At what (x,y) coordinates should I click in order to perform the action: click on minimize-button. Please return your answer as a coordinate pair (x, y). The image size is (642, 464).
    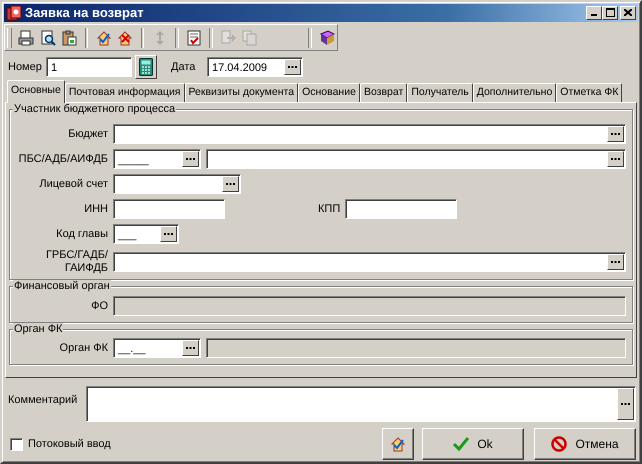
    Looking at the image, I should click on (594, 13).